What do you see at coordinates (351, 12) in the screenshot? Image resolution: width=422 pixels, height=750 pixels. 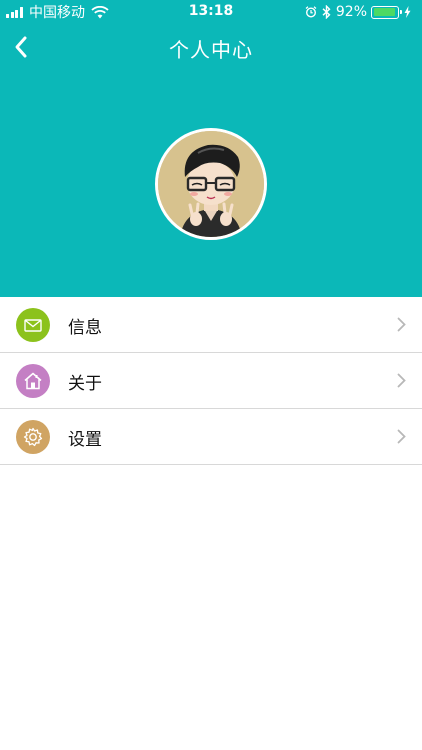 I see `battery-percent: 92%` at bounding box center [351, 12].